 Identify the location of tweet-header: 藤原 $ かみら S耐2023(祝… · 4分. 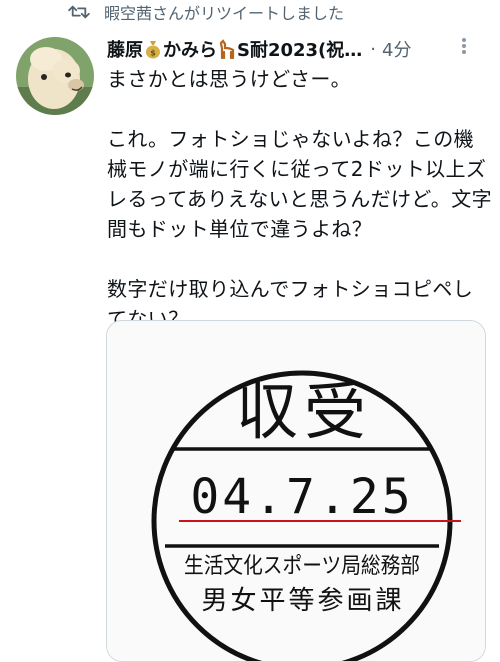
(297, 49).